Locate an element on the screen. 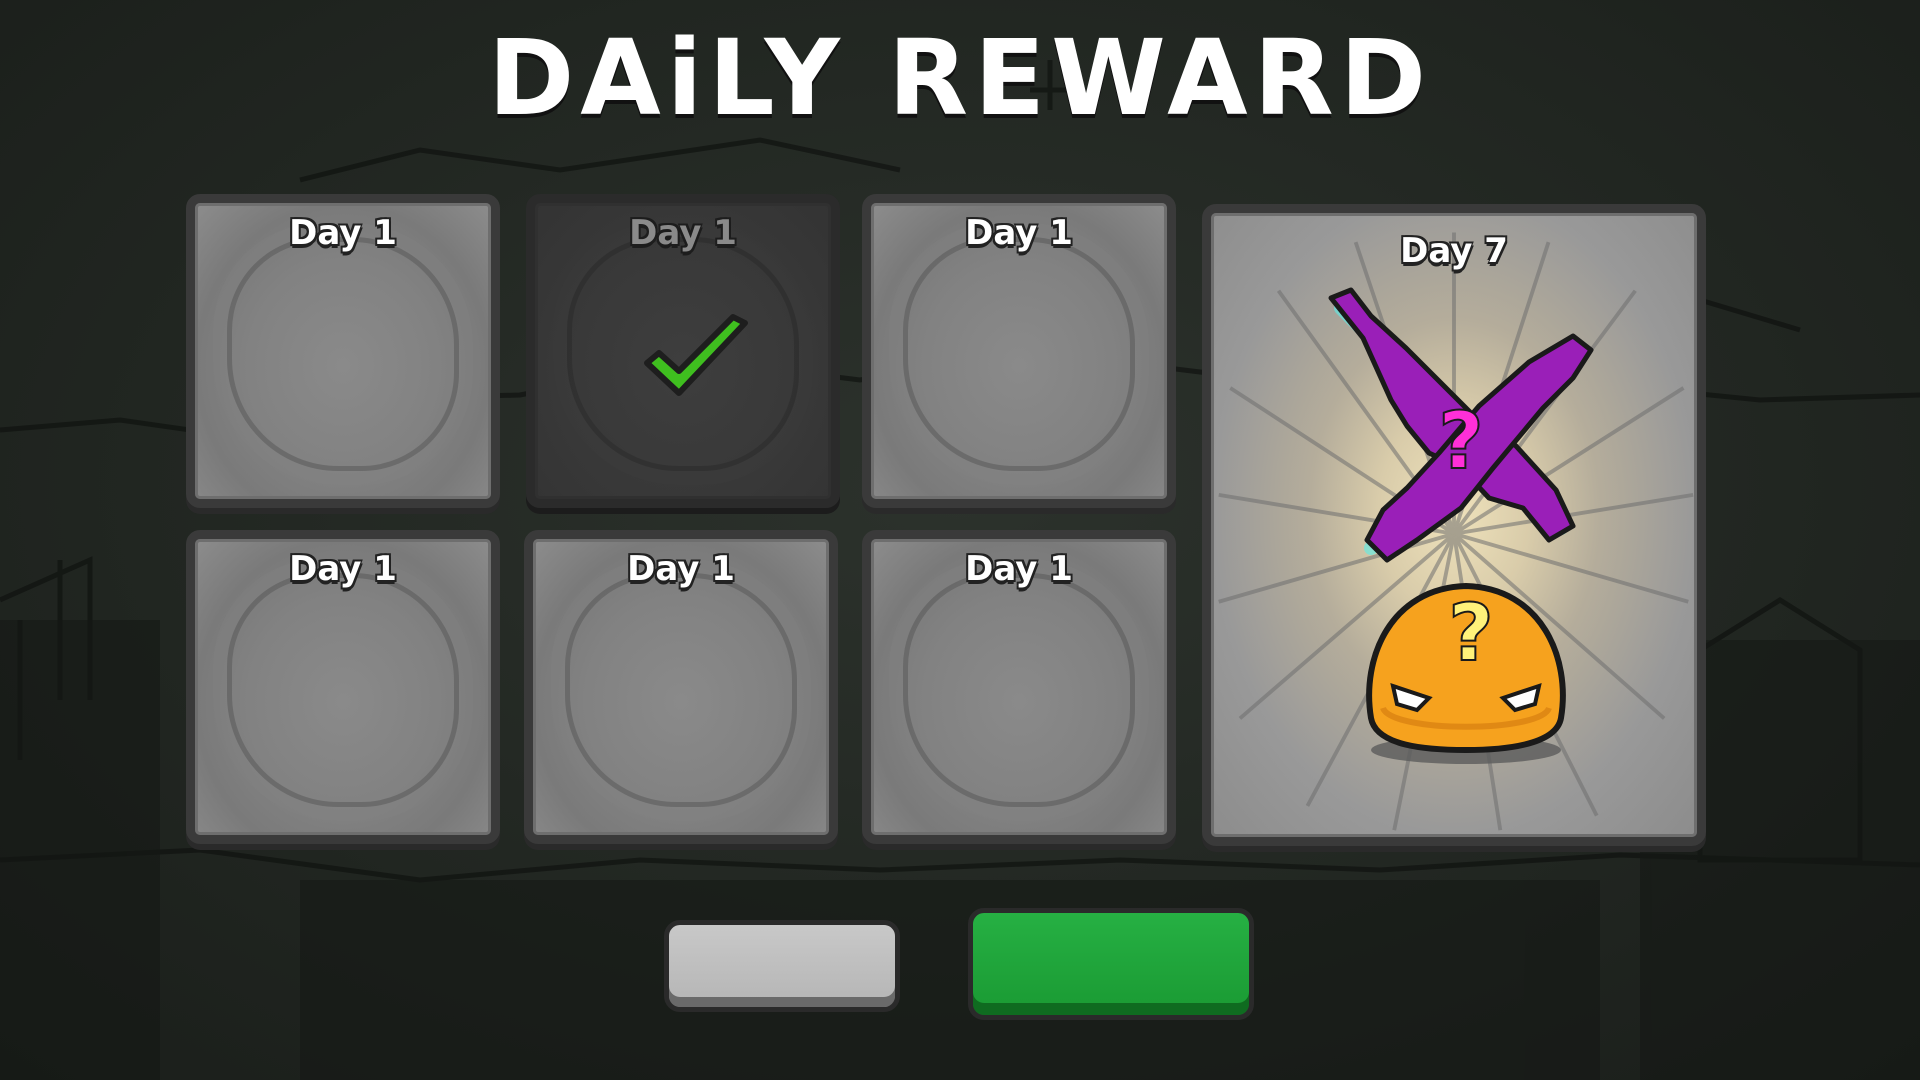 This screenshot has height=1080, width=1920. reward-card-day-6: Day 1 is located at coordinates (1019, 687).